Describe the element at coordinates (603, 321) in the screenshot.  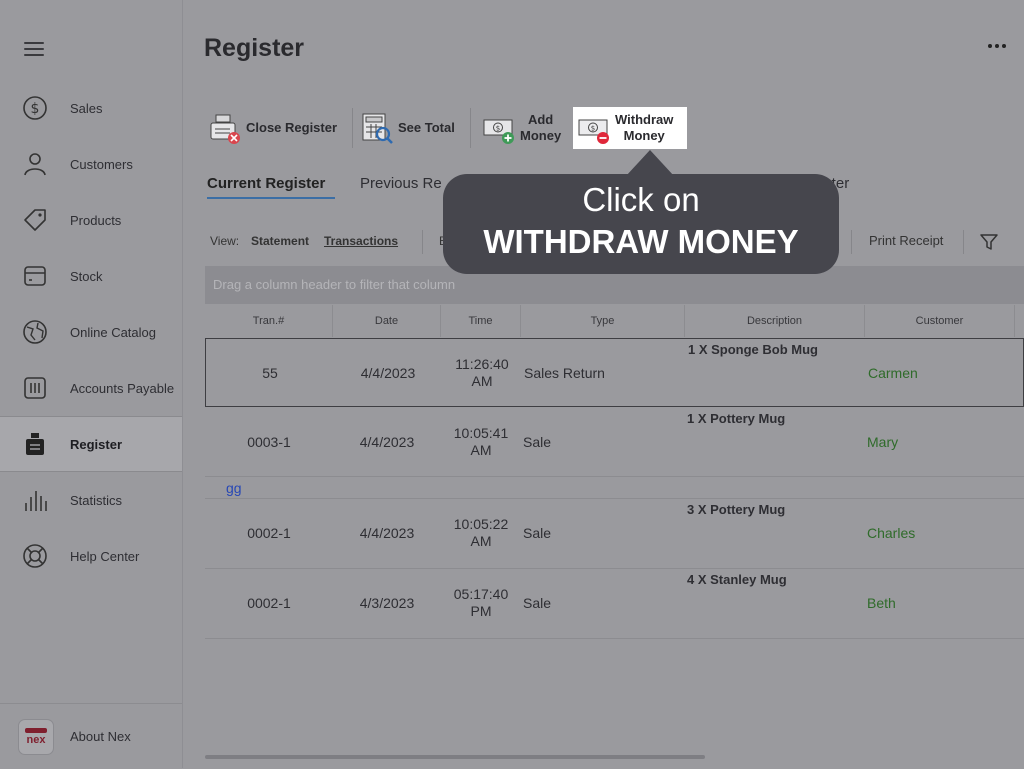
I see `column-header-type: Type` at that location.